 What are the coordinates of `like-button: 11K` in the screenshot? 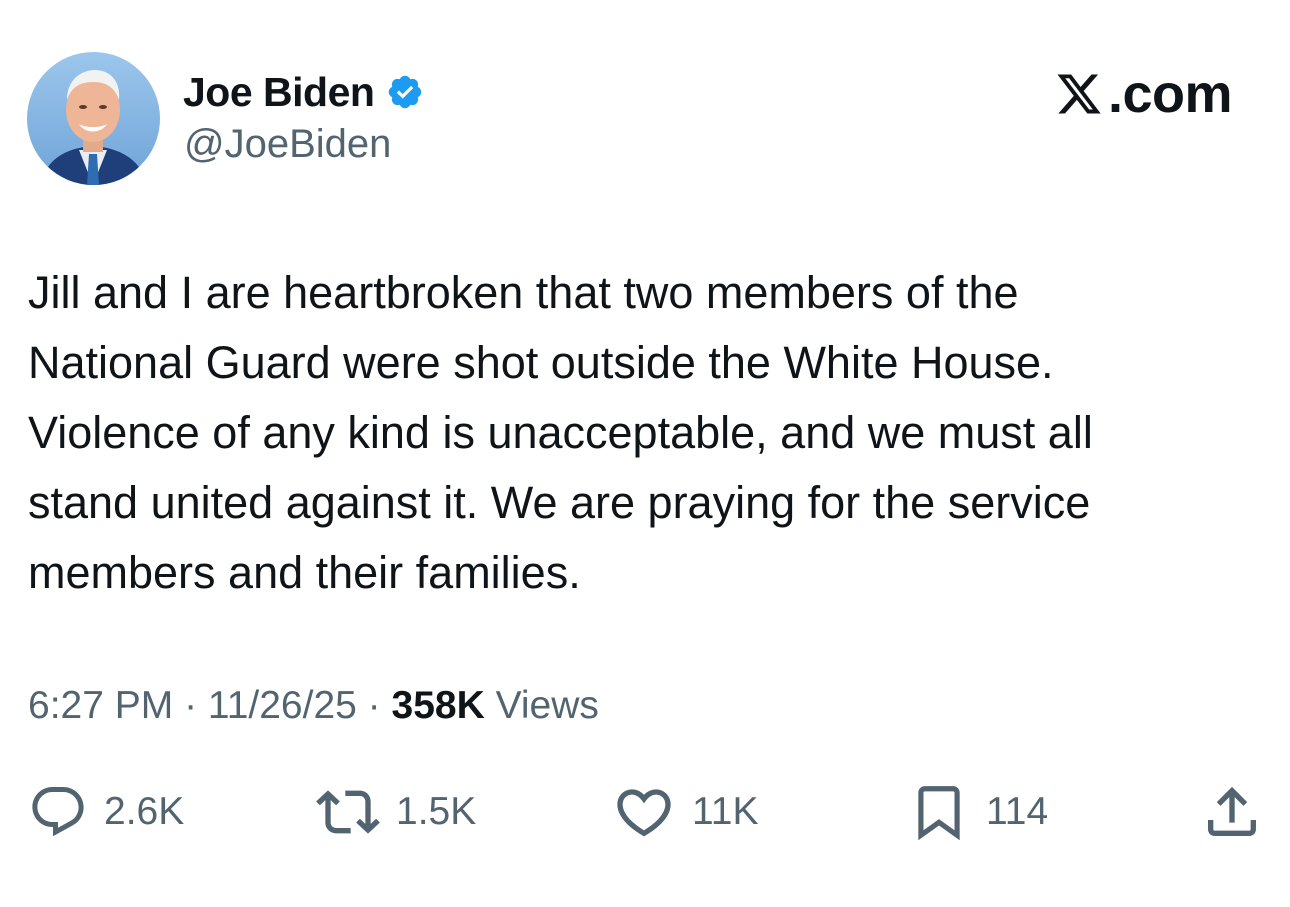 It's located at (685, 812).